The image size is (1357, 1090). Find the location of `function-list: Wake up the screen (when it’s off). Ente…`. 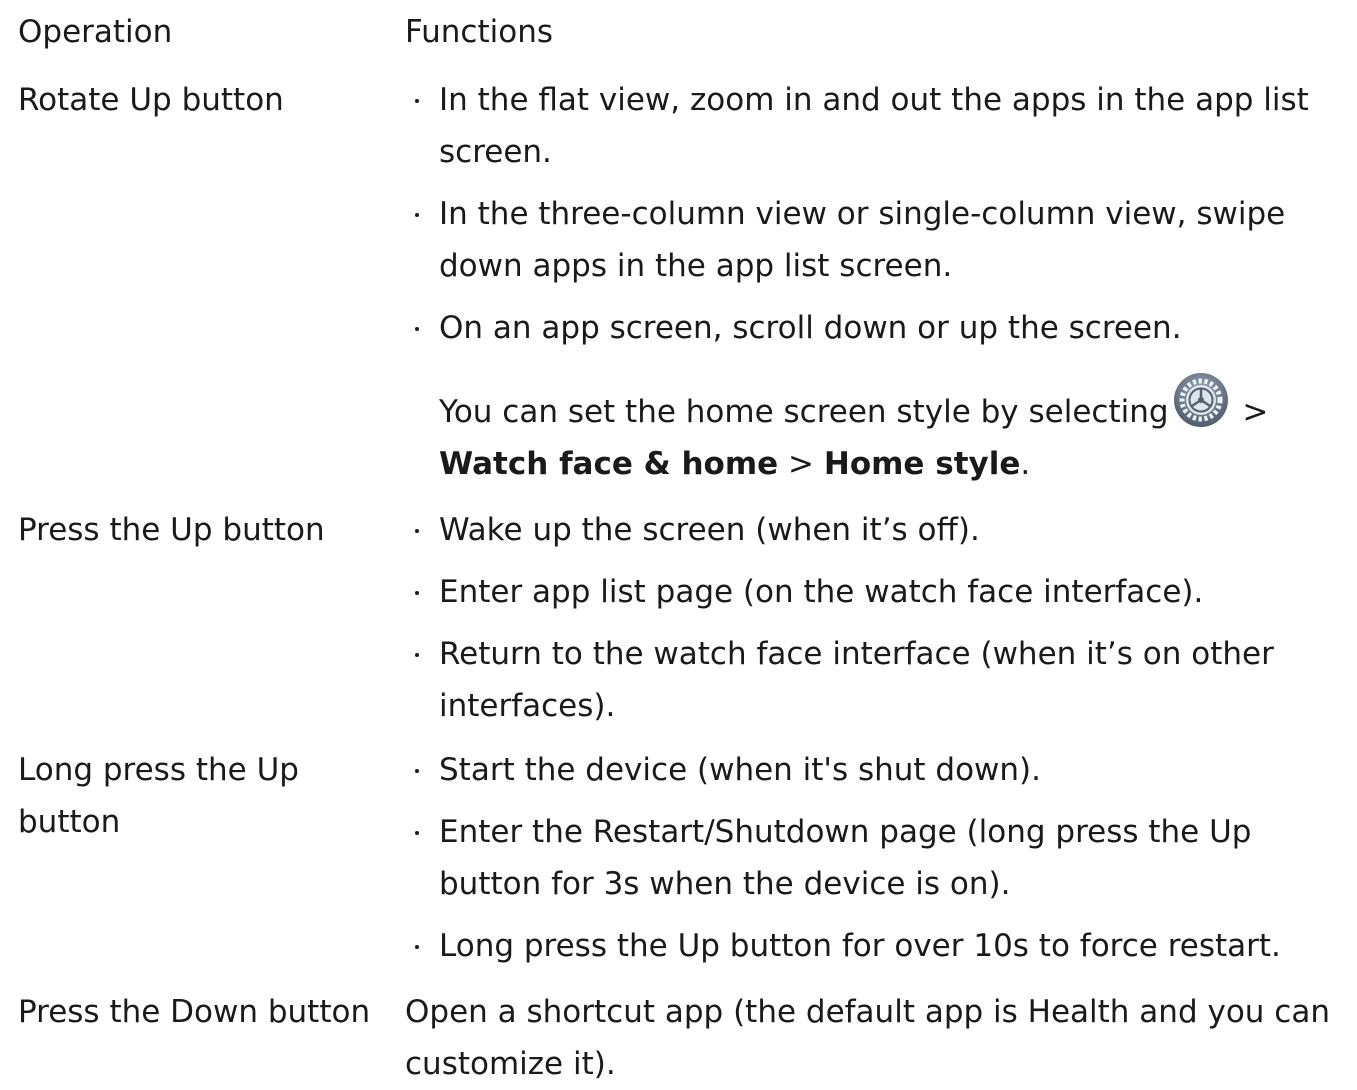

function-list: Wake up the screen (when it’s off). Ente… is located at coordinates (876, 618).